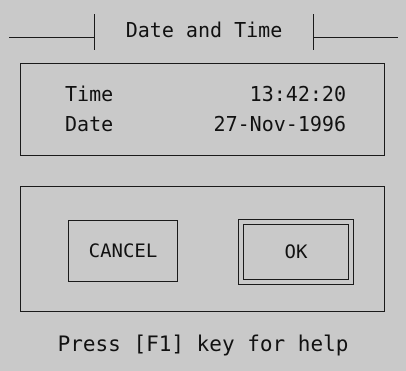 The height and width of the screenshot is (371, 406). I want to click on ok-button: OK, so click(296, 252).